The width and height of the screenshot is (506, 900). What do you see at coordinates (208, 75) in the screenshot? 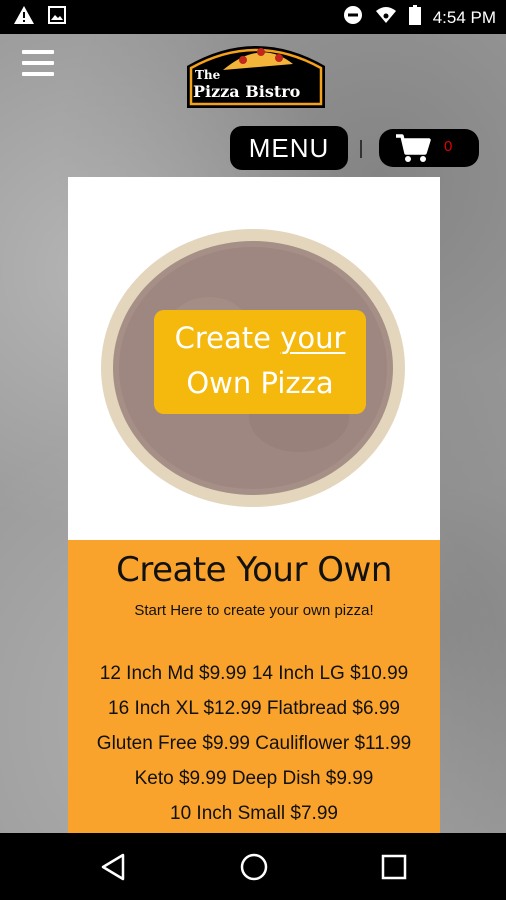
I see `logo-text-the: The` at bounding box center [208, 75].